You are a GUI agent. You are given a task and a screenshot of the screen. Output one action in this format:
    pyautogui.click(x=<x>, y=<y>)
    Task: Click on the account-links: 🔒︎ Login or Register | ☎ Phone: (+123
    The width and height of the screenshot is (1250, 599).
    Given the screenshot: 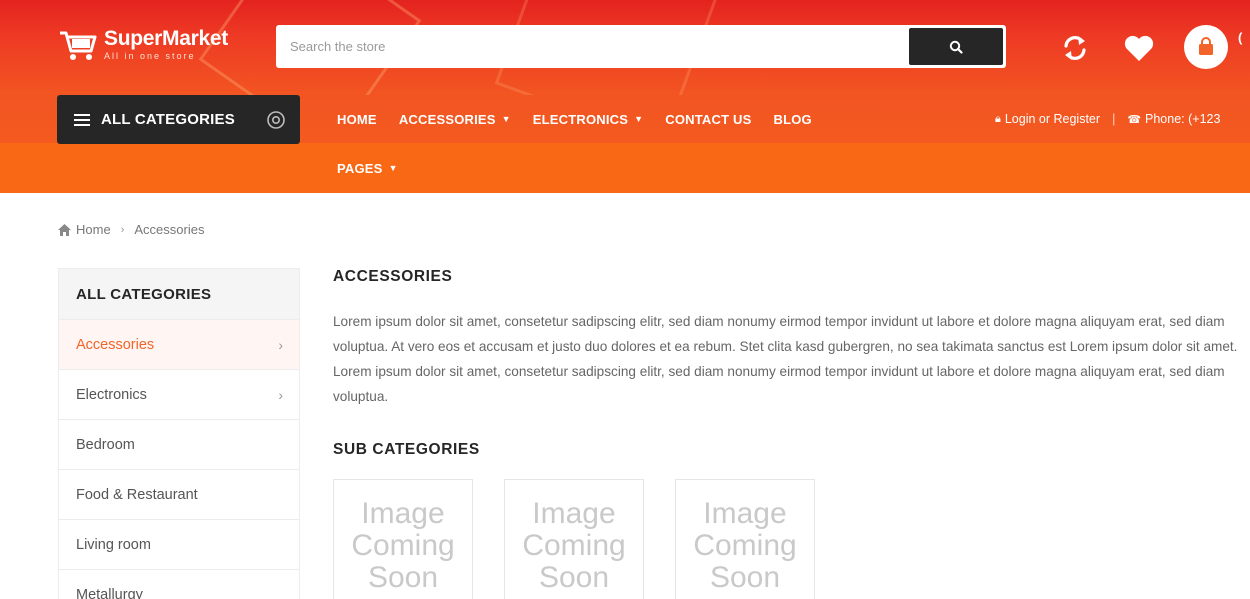 What is the action you would take?
    pyautogui.click(x=1107, y=119)
    